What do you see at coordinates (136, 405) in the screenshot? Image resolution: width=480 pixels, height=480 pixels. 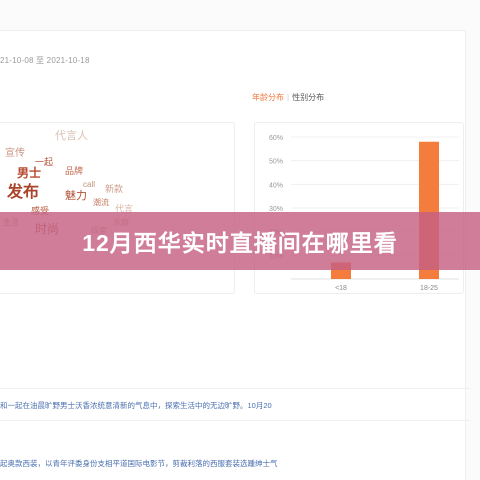 I see `feed-item: 和一起在油晨旷野男士沃香浓统意清新的气息中，探索生活中的无边旷野。10月20` at bounding box center [136, 405].